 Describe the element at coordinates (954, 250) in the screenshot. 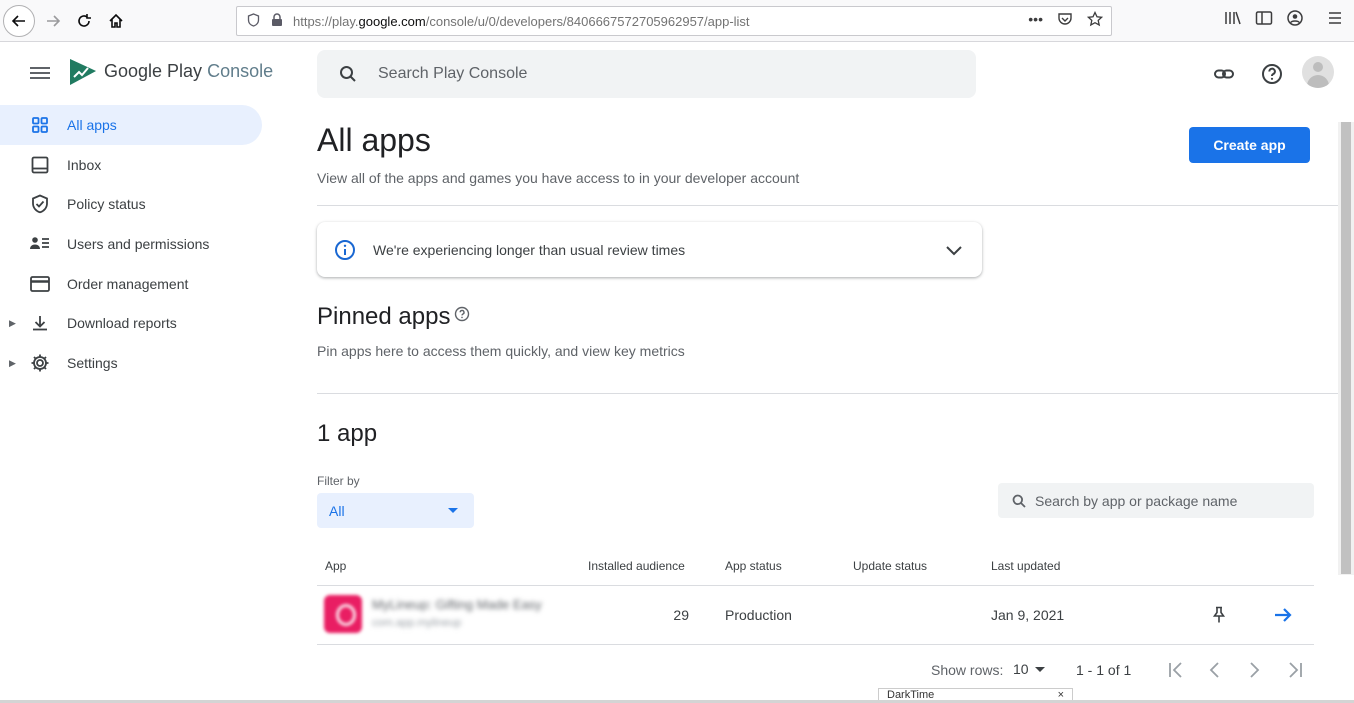

I see `chevron-down-icon` at that location.